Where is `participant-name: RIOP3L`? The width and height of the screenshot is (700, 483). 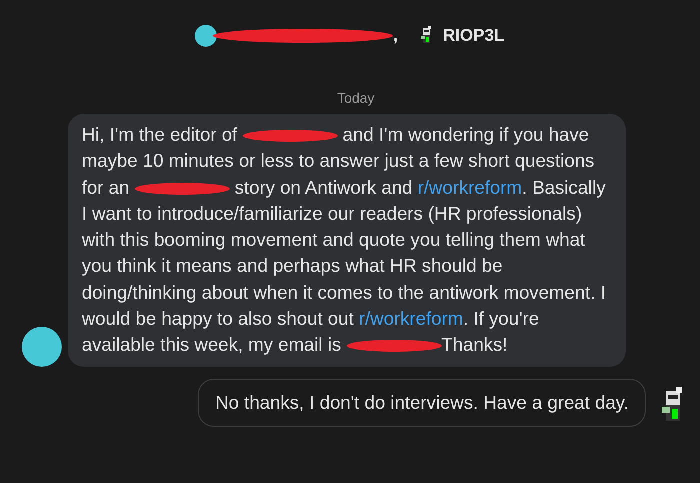
participant-name: RIOP3L is located at coordinates (474, 36).